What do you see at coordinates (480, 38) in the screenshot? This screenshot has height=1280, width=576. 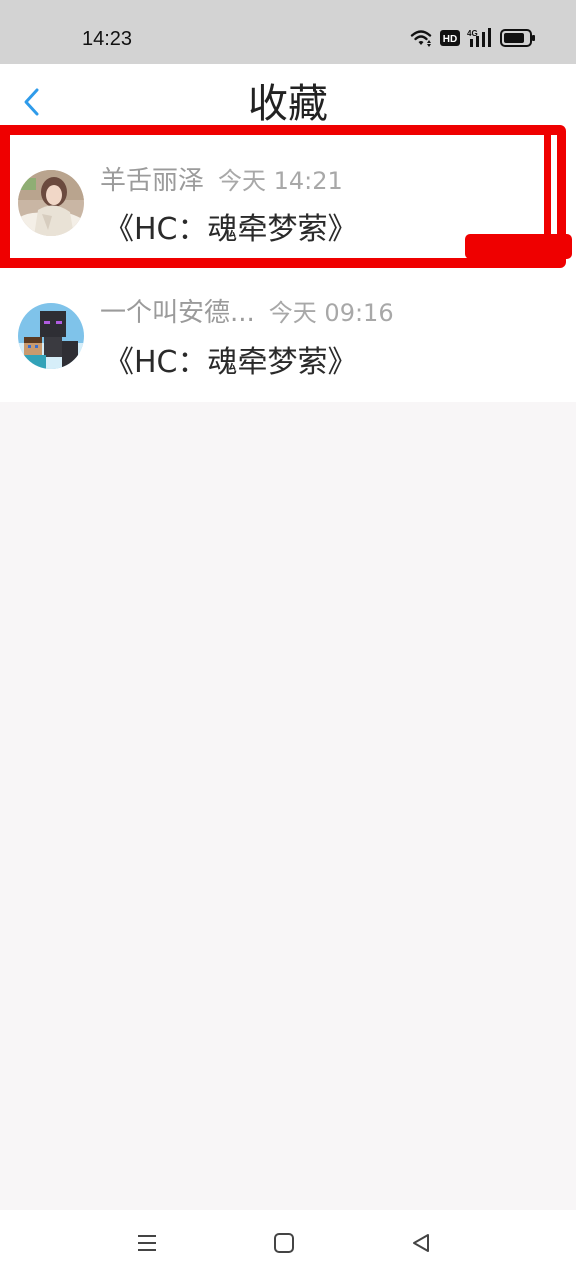 I see `signal-4g-icon: 4G` at bounding box center [480, 38].